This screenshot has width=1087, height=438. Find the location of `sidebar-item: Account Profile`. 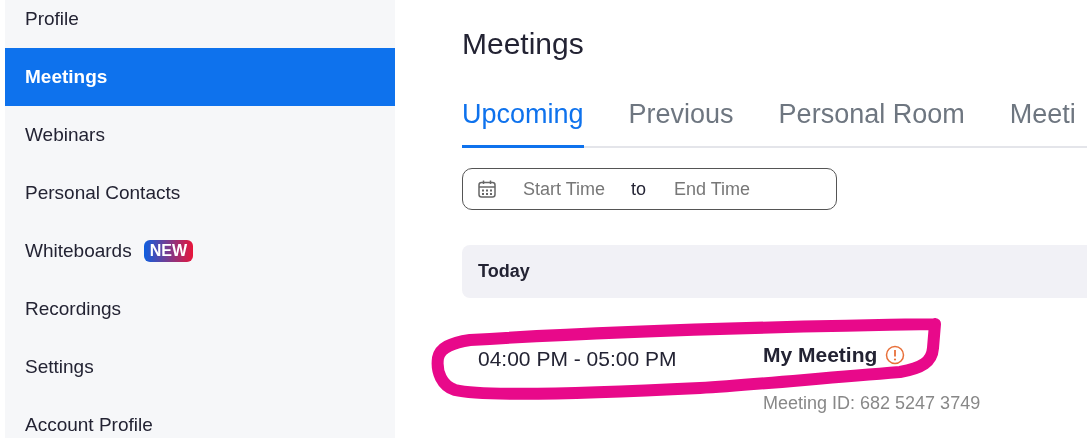

sidebar-item: Account Profile is located at coordinates (200, 417).